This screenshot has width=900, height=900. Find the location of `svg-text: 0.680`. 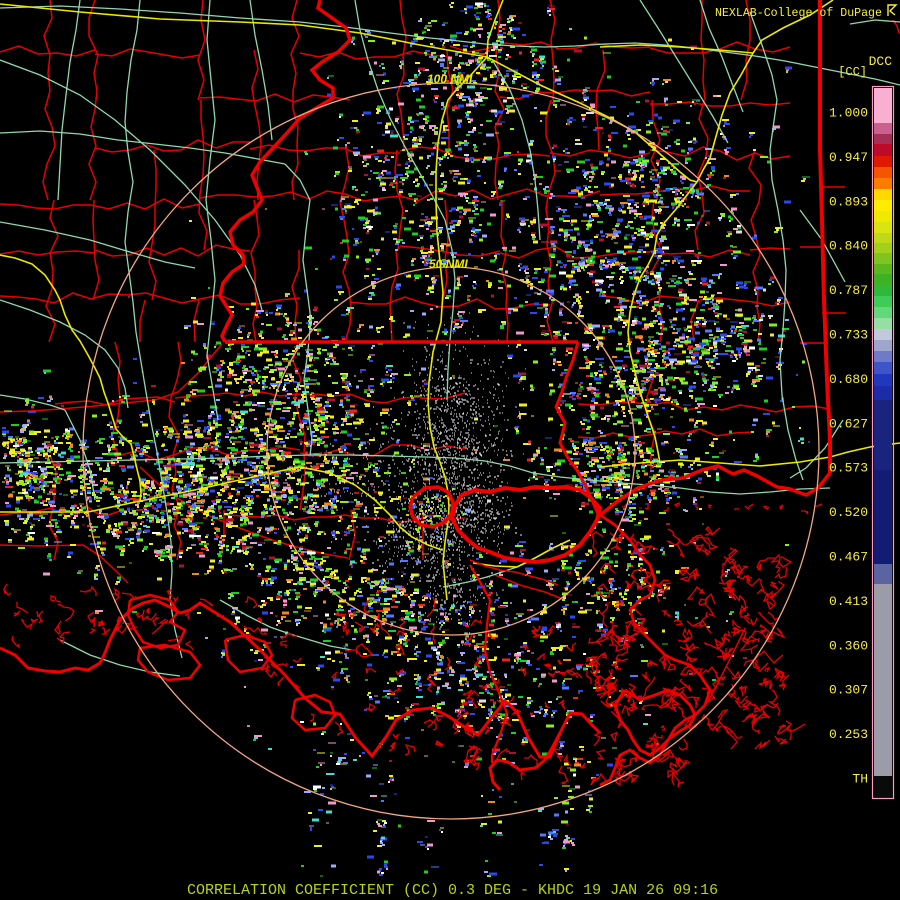

svg-text: 0.680 is located at coordinates (848, 379).